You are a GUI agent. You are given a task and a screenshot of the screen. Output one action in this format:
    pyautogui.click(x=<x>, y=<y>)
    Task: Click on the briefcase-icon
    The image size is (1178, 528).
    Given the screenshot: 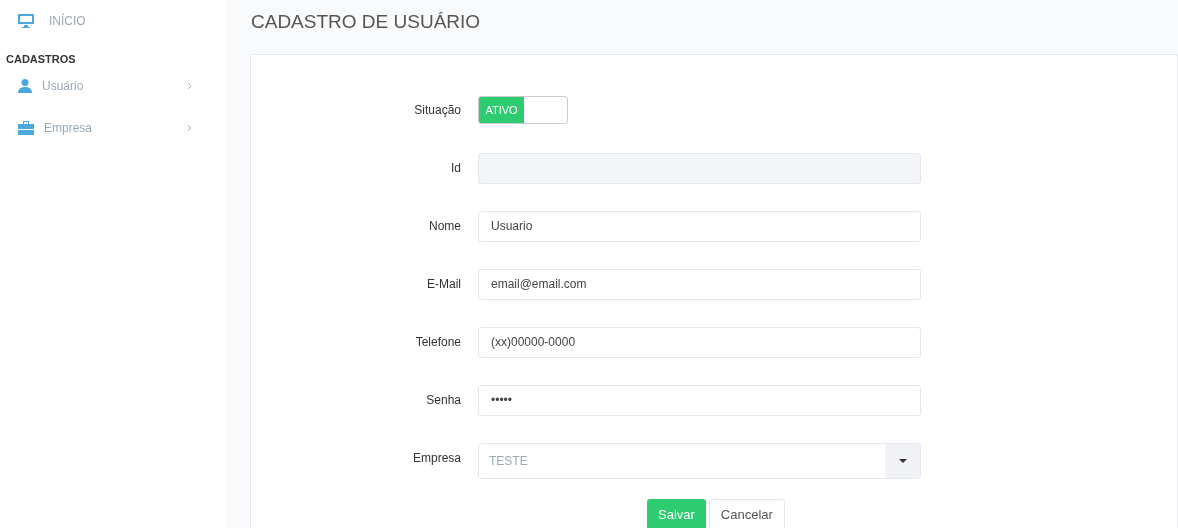 What is the action you would take?
    pyautogui.click(x=26, y=127)
    